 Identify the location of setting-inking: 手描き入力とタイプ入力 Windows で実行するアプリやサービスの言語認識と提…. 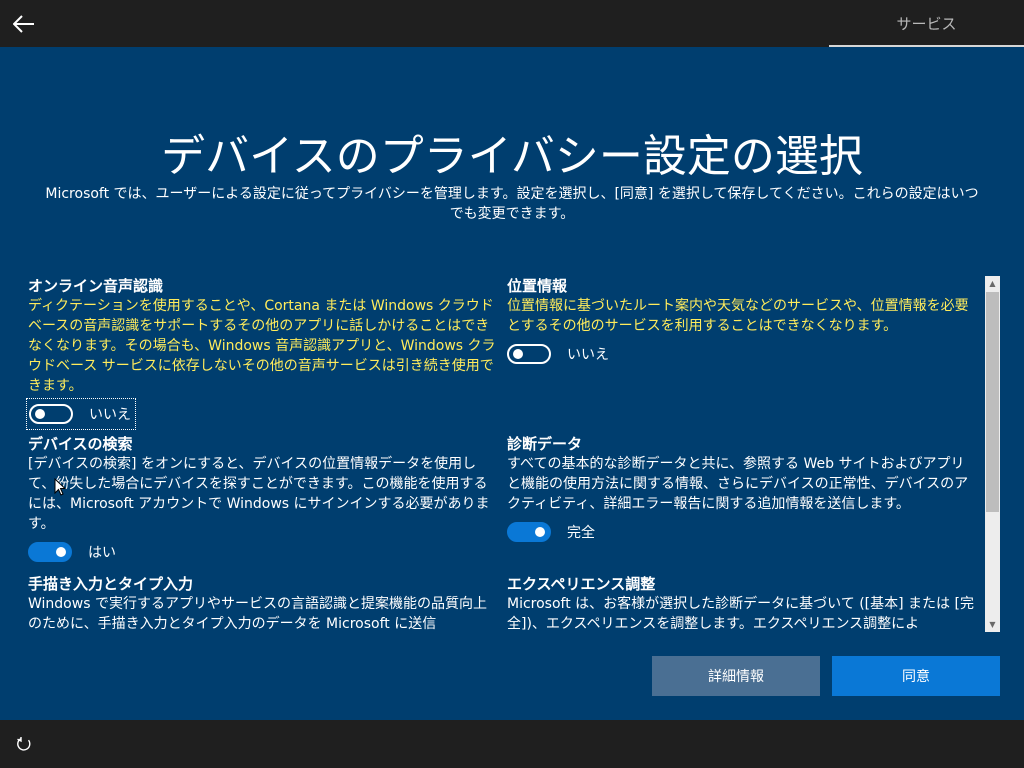
(263, 603).